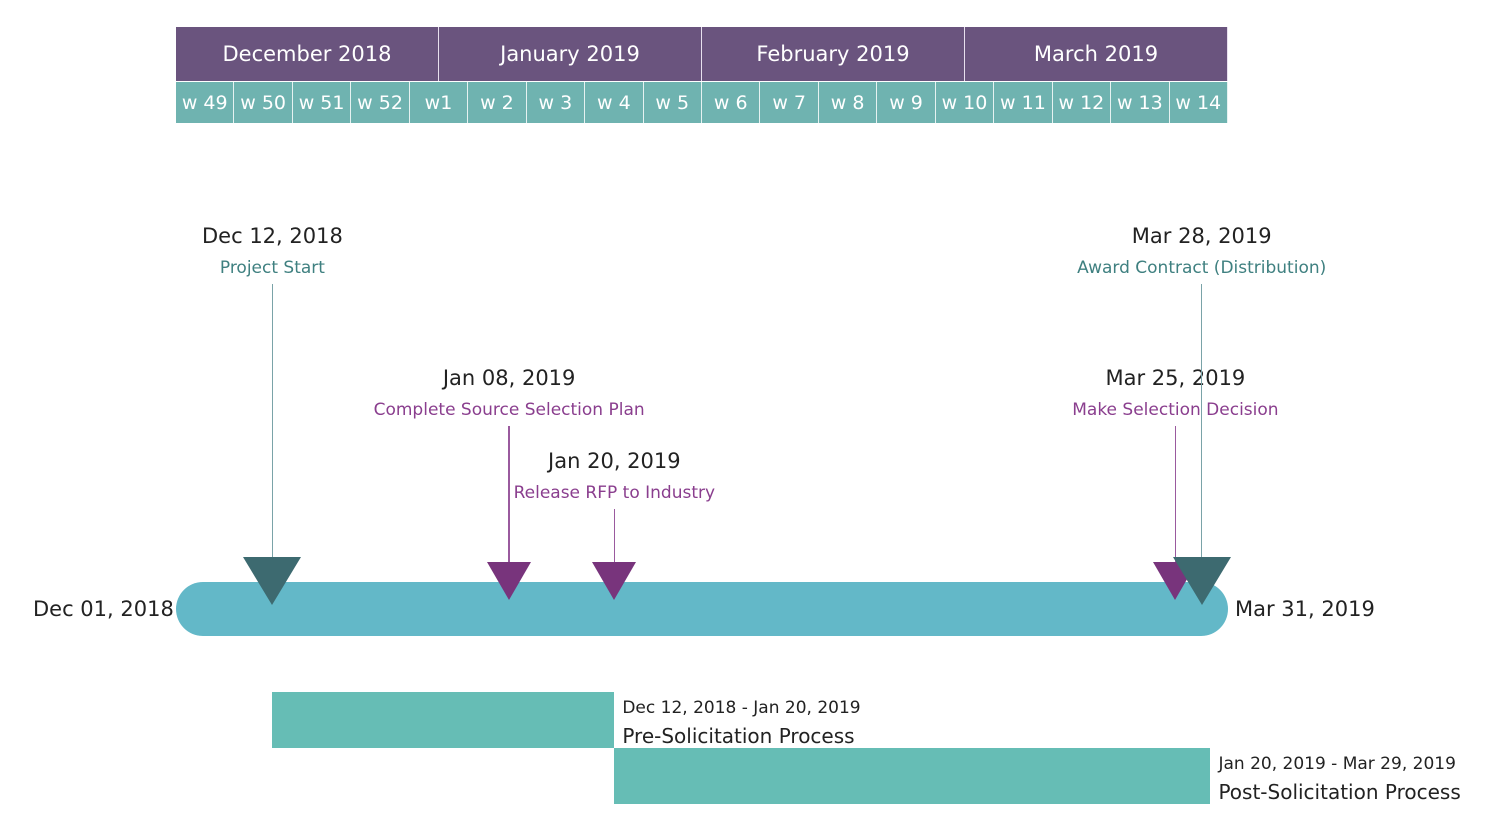 This screenshot has width=1500, height=832. I want to click on milestone-name: Make Selection Decision, so click(1175, 410).